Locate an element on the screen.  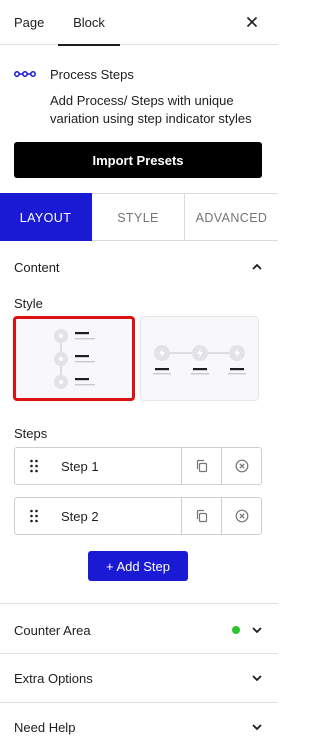
tab-advanced: ADVANCED is located at coordinates (231, 217).